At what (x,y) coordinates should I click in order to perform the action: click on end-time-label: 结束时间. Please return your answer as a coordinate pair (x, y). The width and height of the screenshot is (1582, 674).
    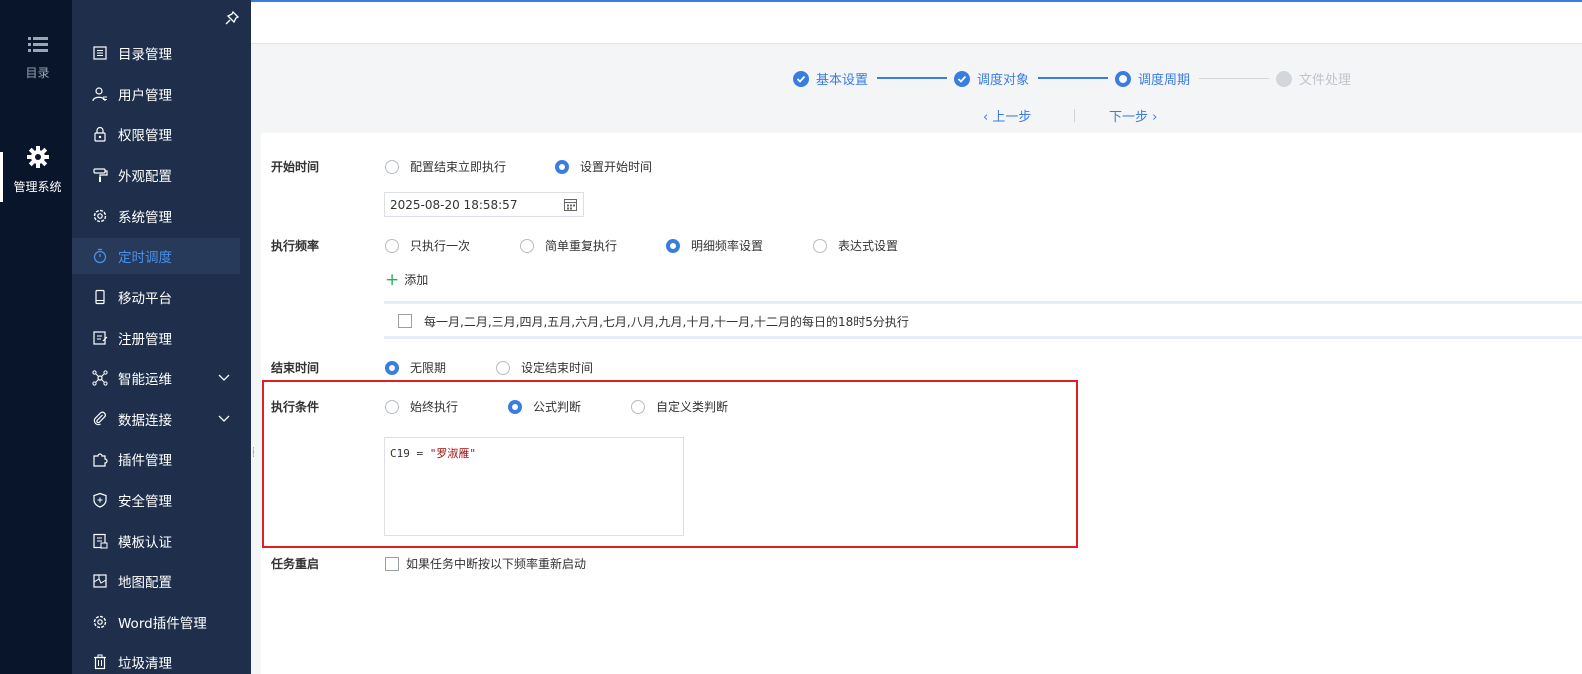
    Looking at the image, I should click on (295, 368).